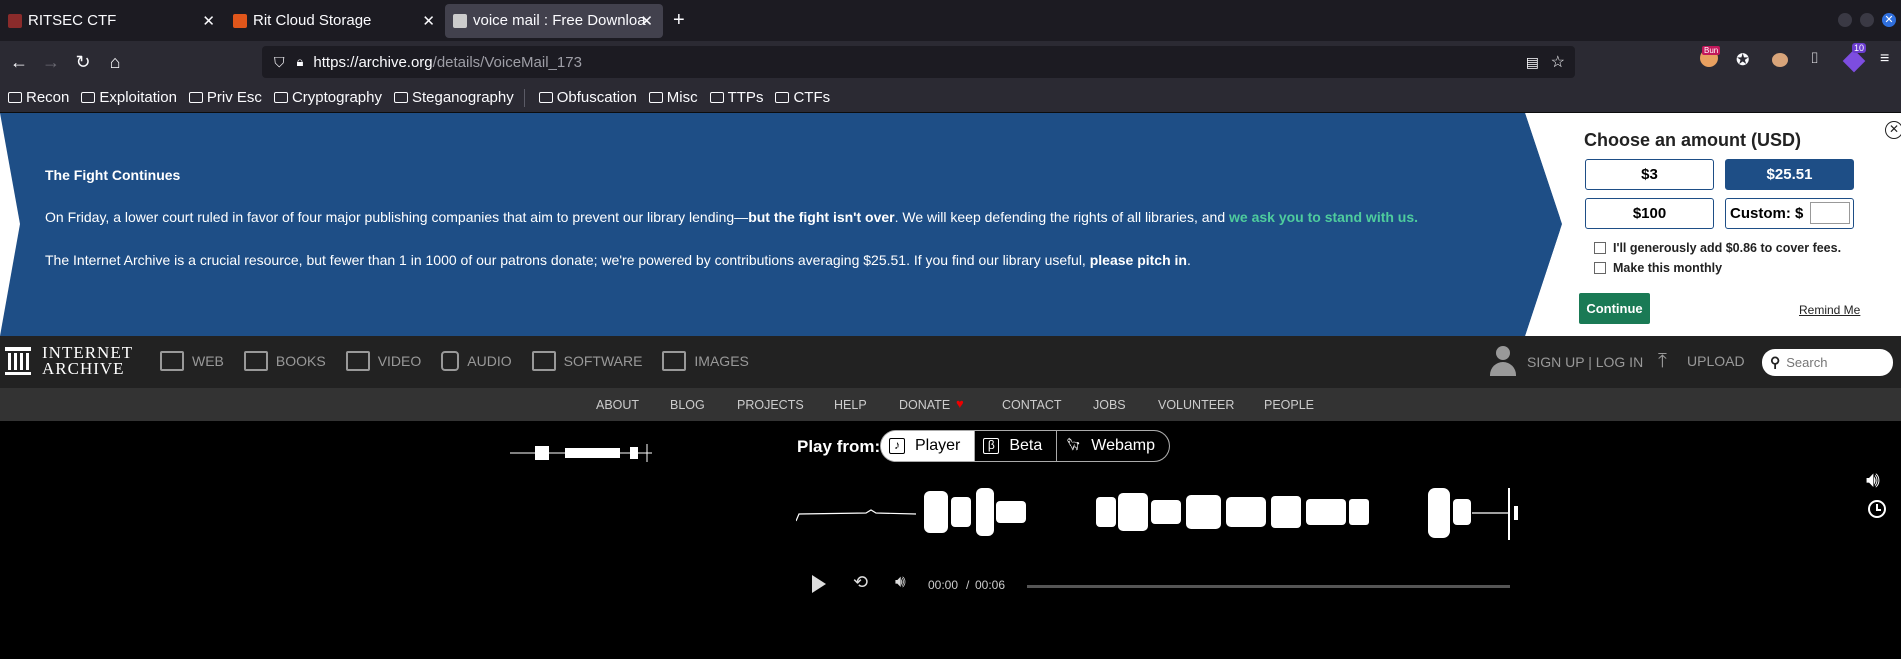 The width and height of the screenshot is (1901, 659). I want to click on url-host: https://archive.org, so click(373, 62).